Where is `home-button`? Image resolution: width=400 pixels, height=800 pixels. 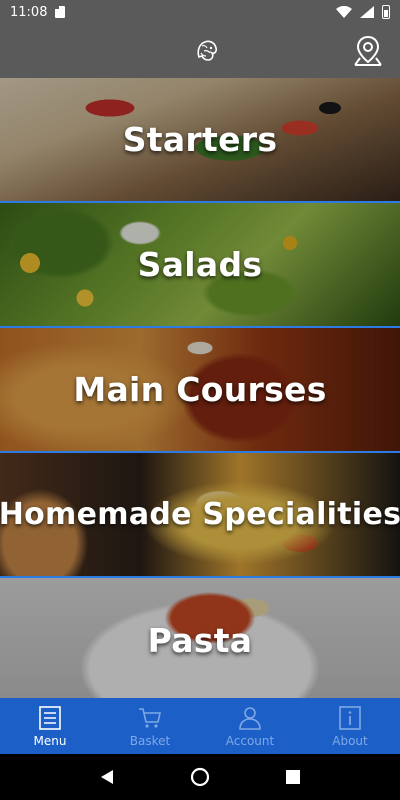 home-button is located at coordinates (200, 777).